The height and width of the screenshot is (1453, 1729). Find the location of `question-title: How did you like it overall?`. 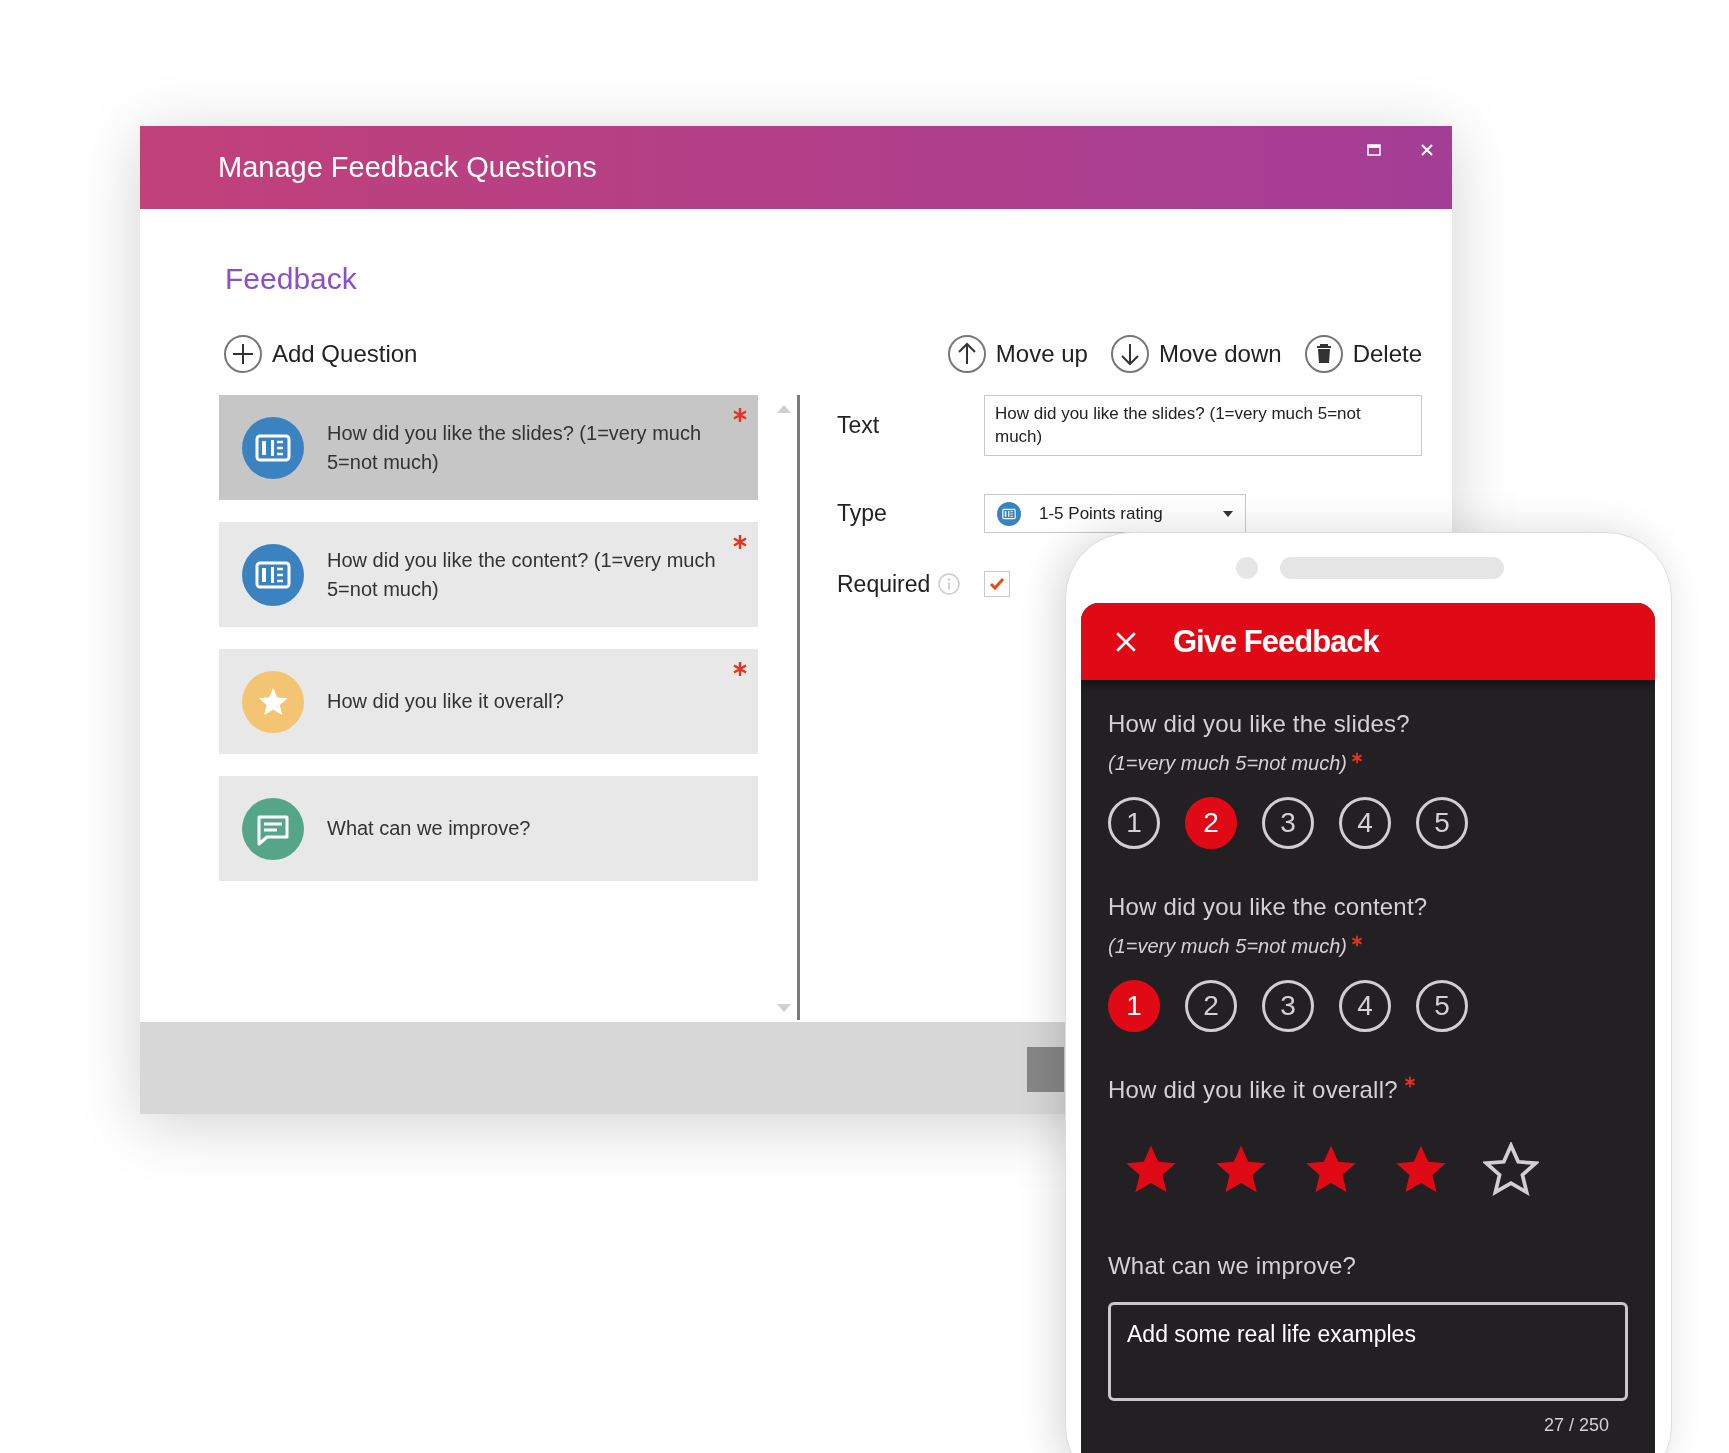

question-title: How did you like it overall? is located at coordinates (1253, 1090).